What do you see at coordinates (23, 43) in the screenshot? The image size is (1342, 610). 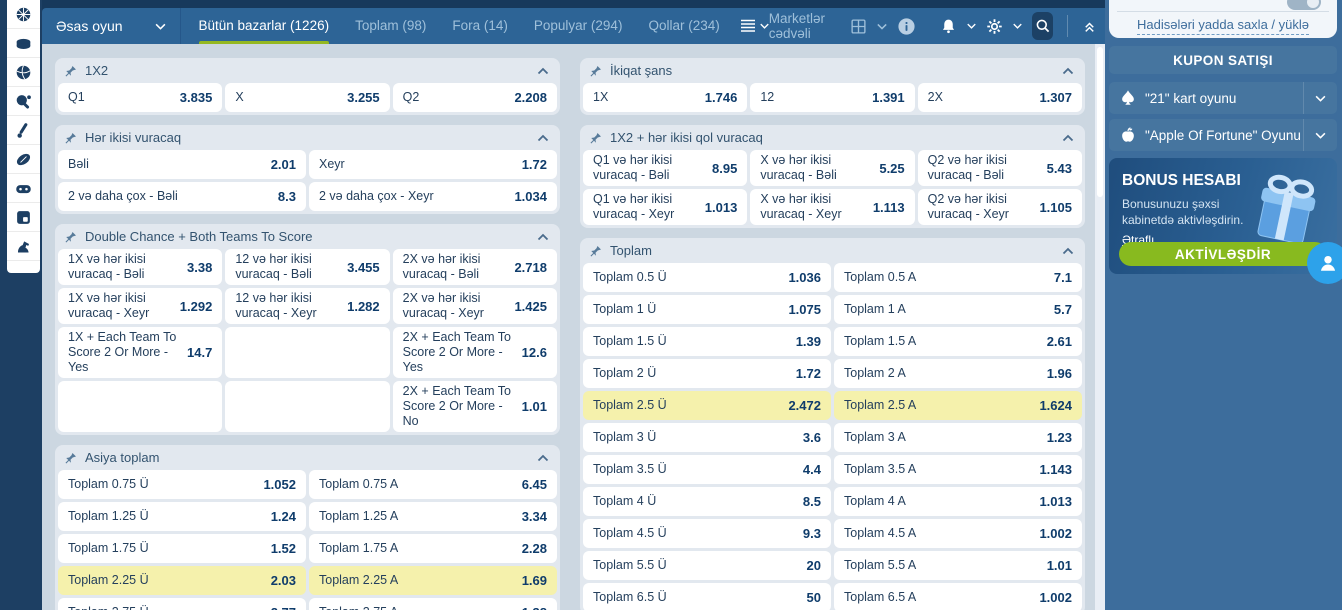 I see `ice-hockey-icon` at bounding box center [23, 43].